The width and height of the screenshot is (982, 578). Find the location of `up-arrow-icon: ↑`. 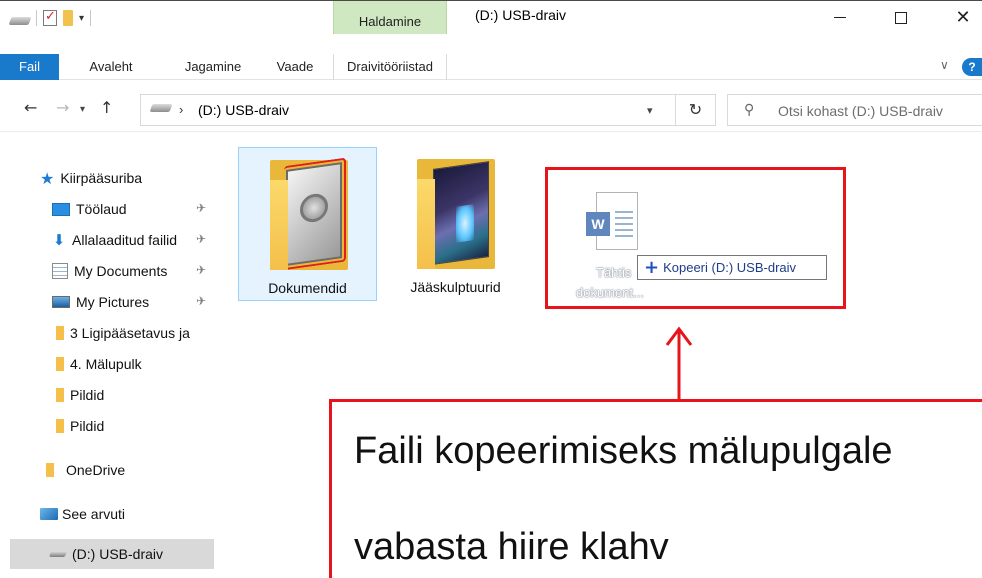

up-arrow-icon: ↑ is located at coordinates (106, 107).